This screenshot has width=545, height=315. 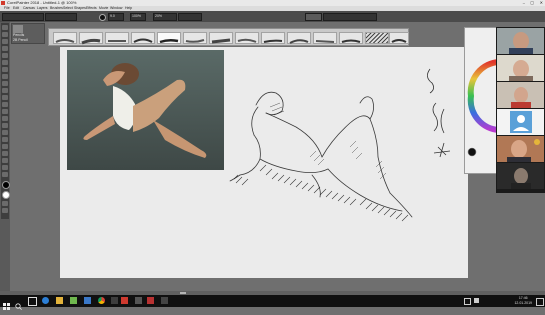 I want to click on layer-adjuster-icon, so click(x=5, y=55).